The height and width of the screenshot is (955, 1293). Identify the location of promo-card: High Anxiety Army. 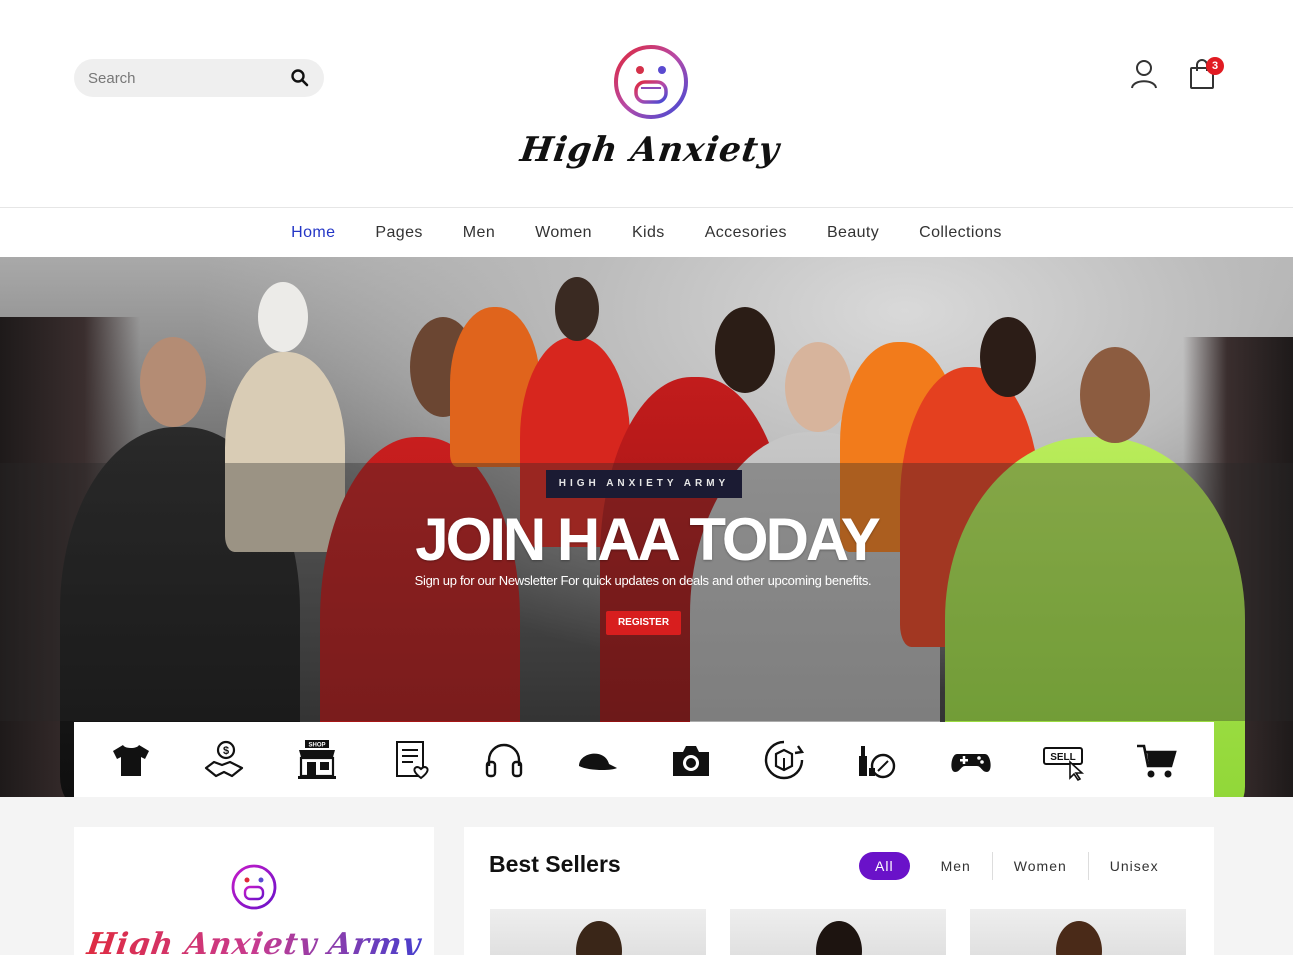
(254, 891).